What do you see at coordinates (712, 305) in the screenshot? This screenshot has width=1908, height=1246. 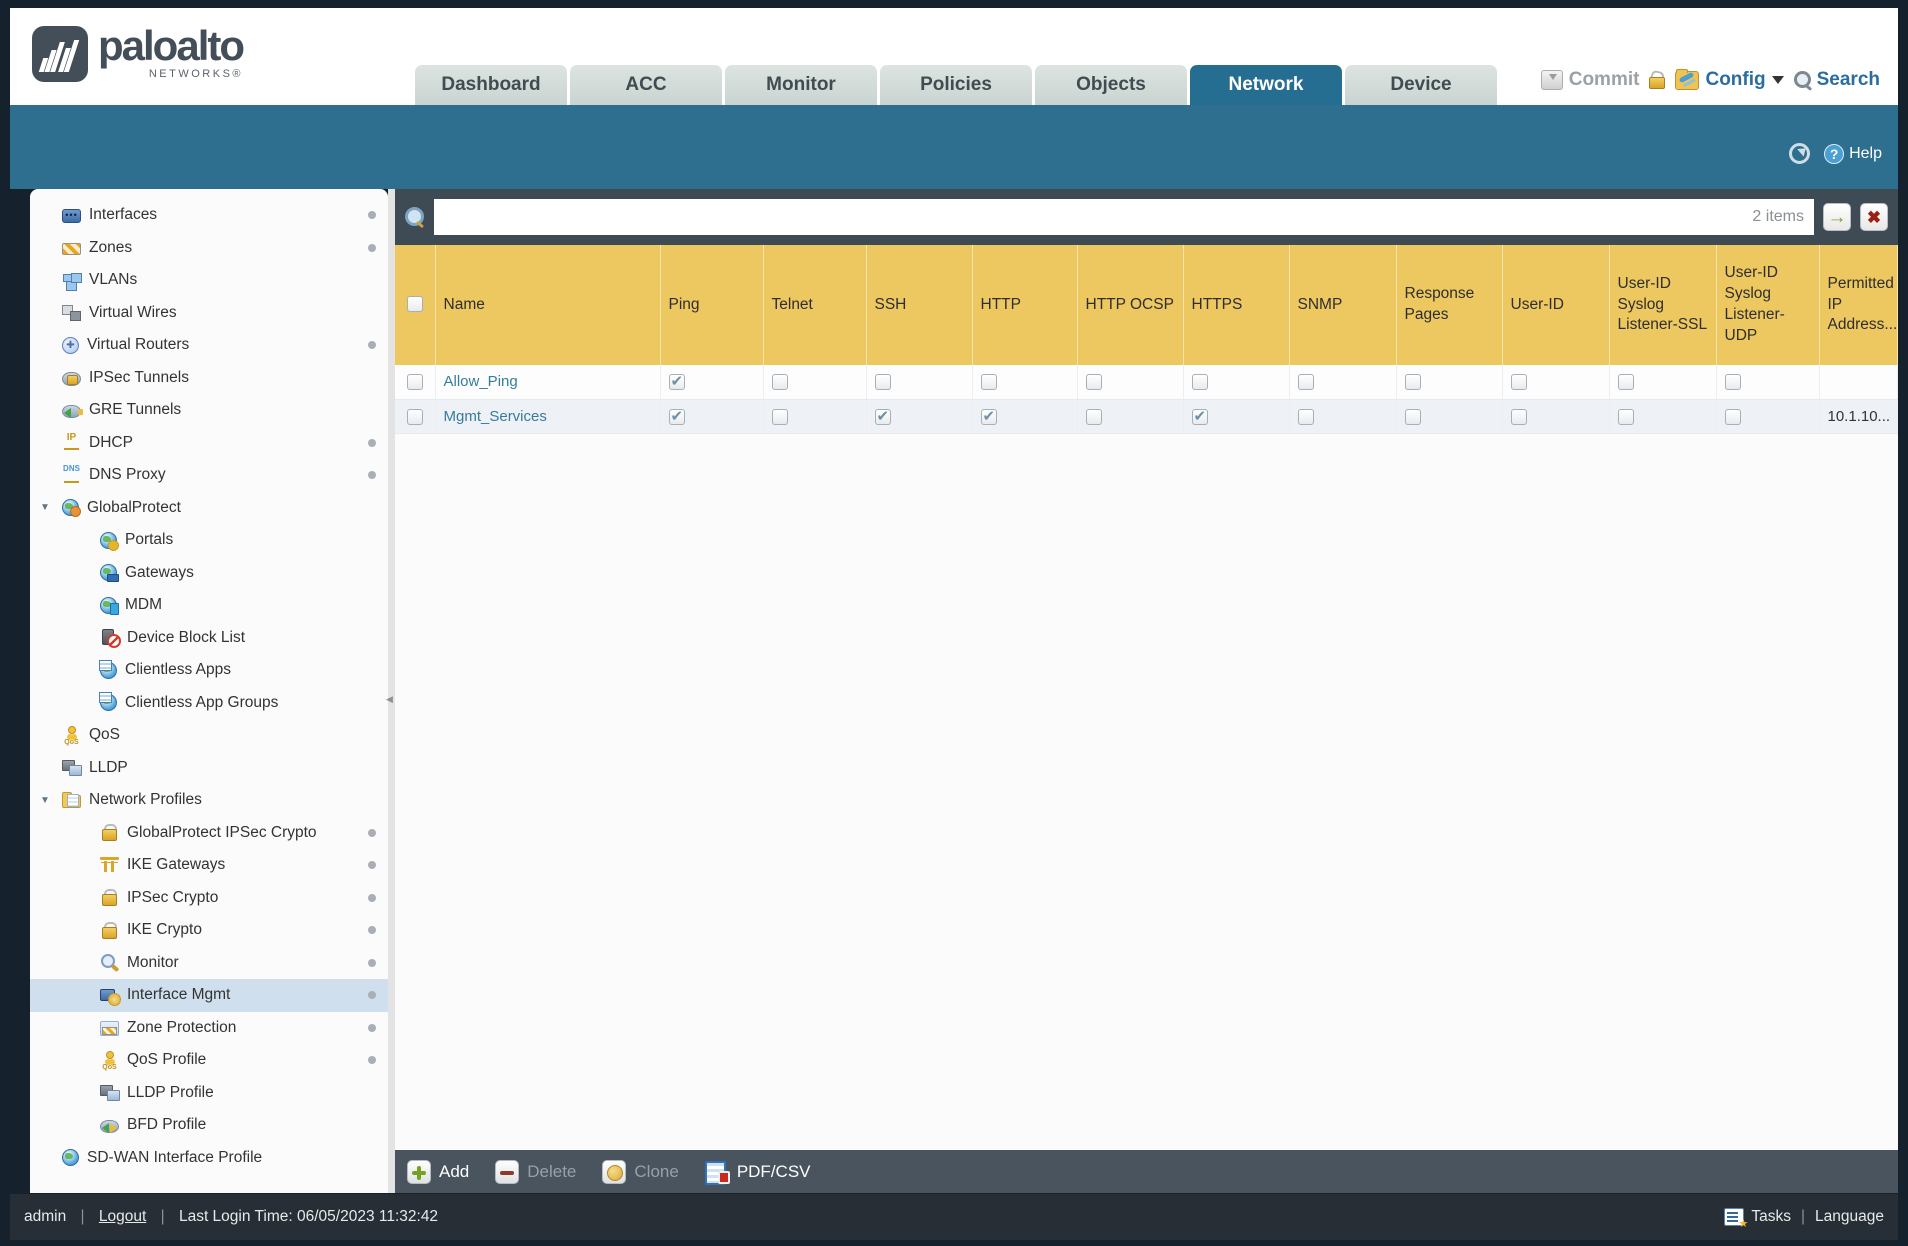 I see `column-header-ping: Ping` at bounding box center [712, 305].